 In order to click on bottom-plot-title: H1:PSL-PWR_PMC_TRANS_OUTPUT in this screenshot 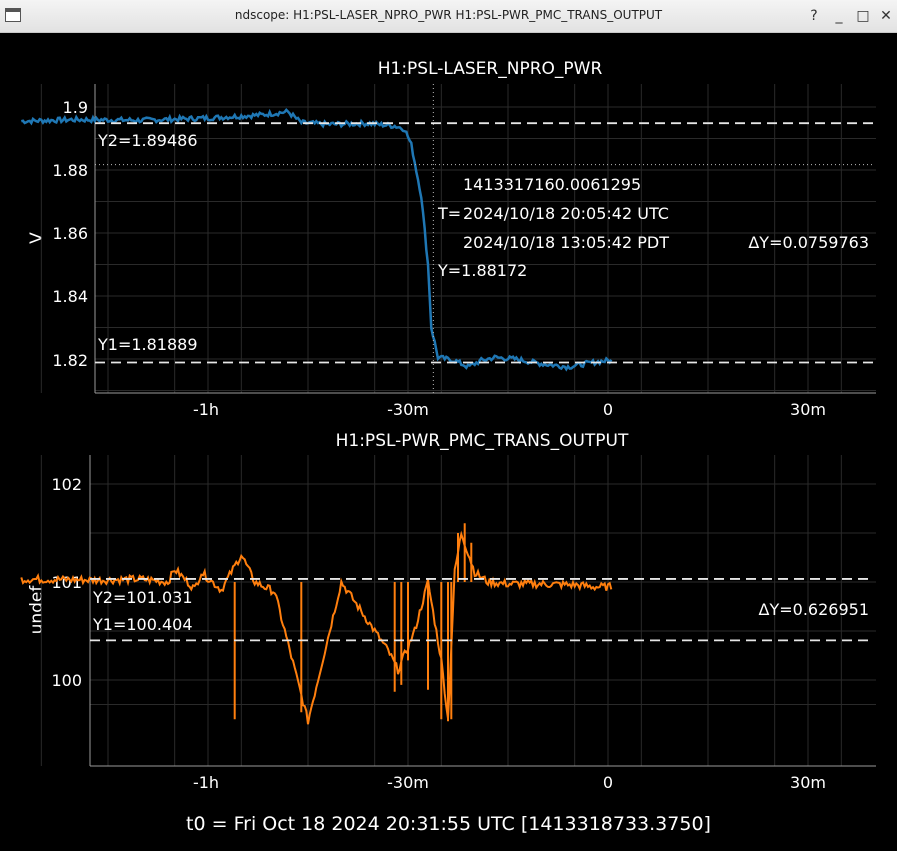, I will do `click(482, 441)`.